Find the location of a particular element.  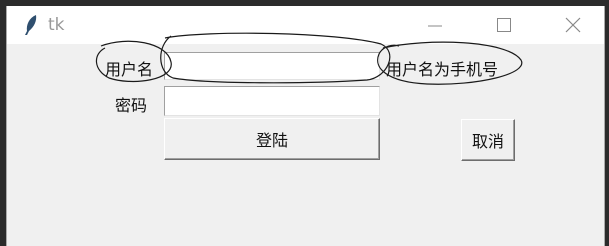

username-hint: 用户名为手机号 is located at coordinates (442, 69).